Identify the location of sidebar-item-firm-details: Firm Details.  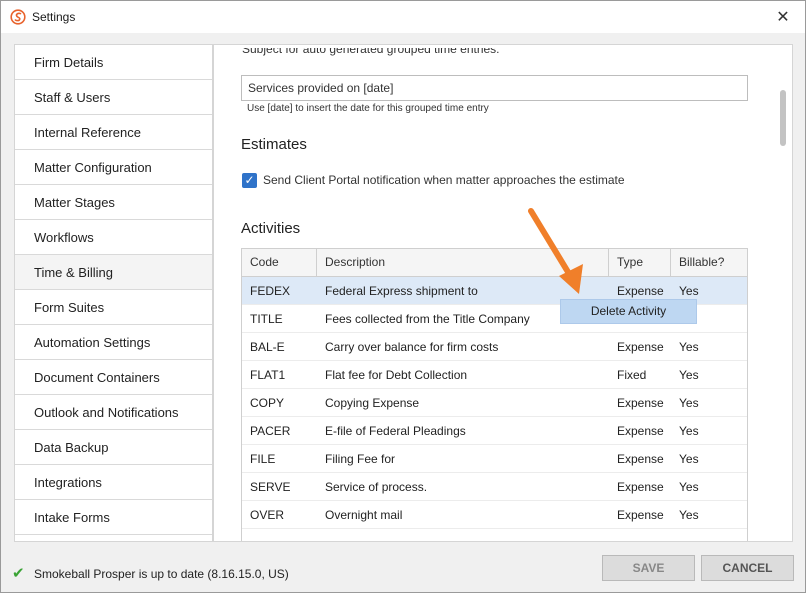
(113, 62).